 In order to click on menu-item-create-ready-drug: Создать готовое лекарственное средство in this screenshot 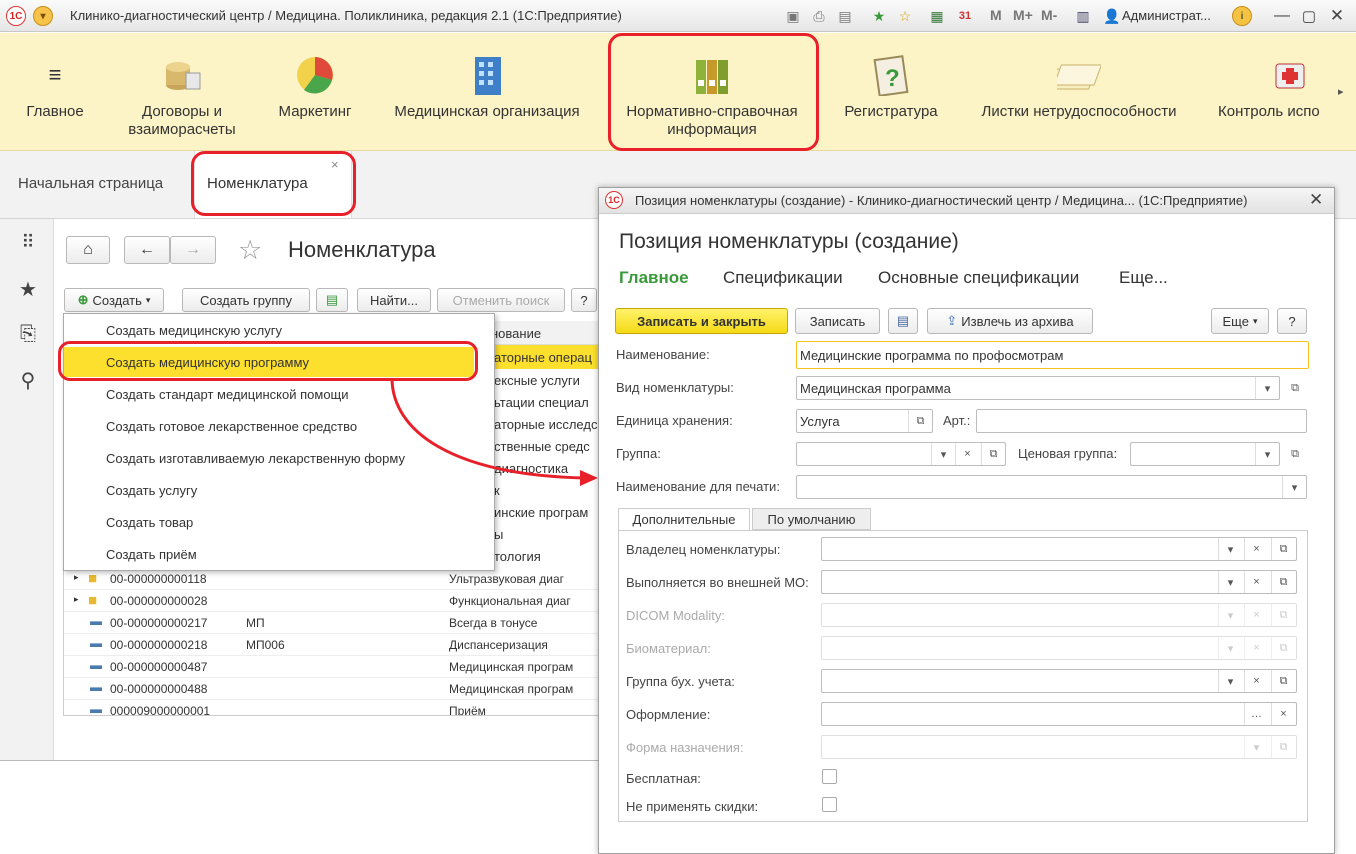, I will do `click(231, 426)`.